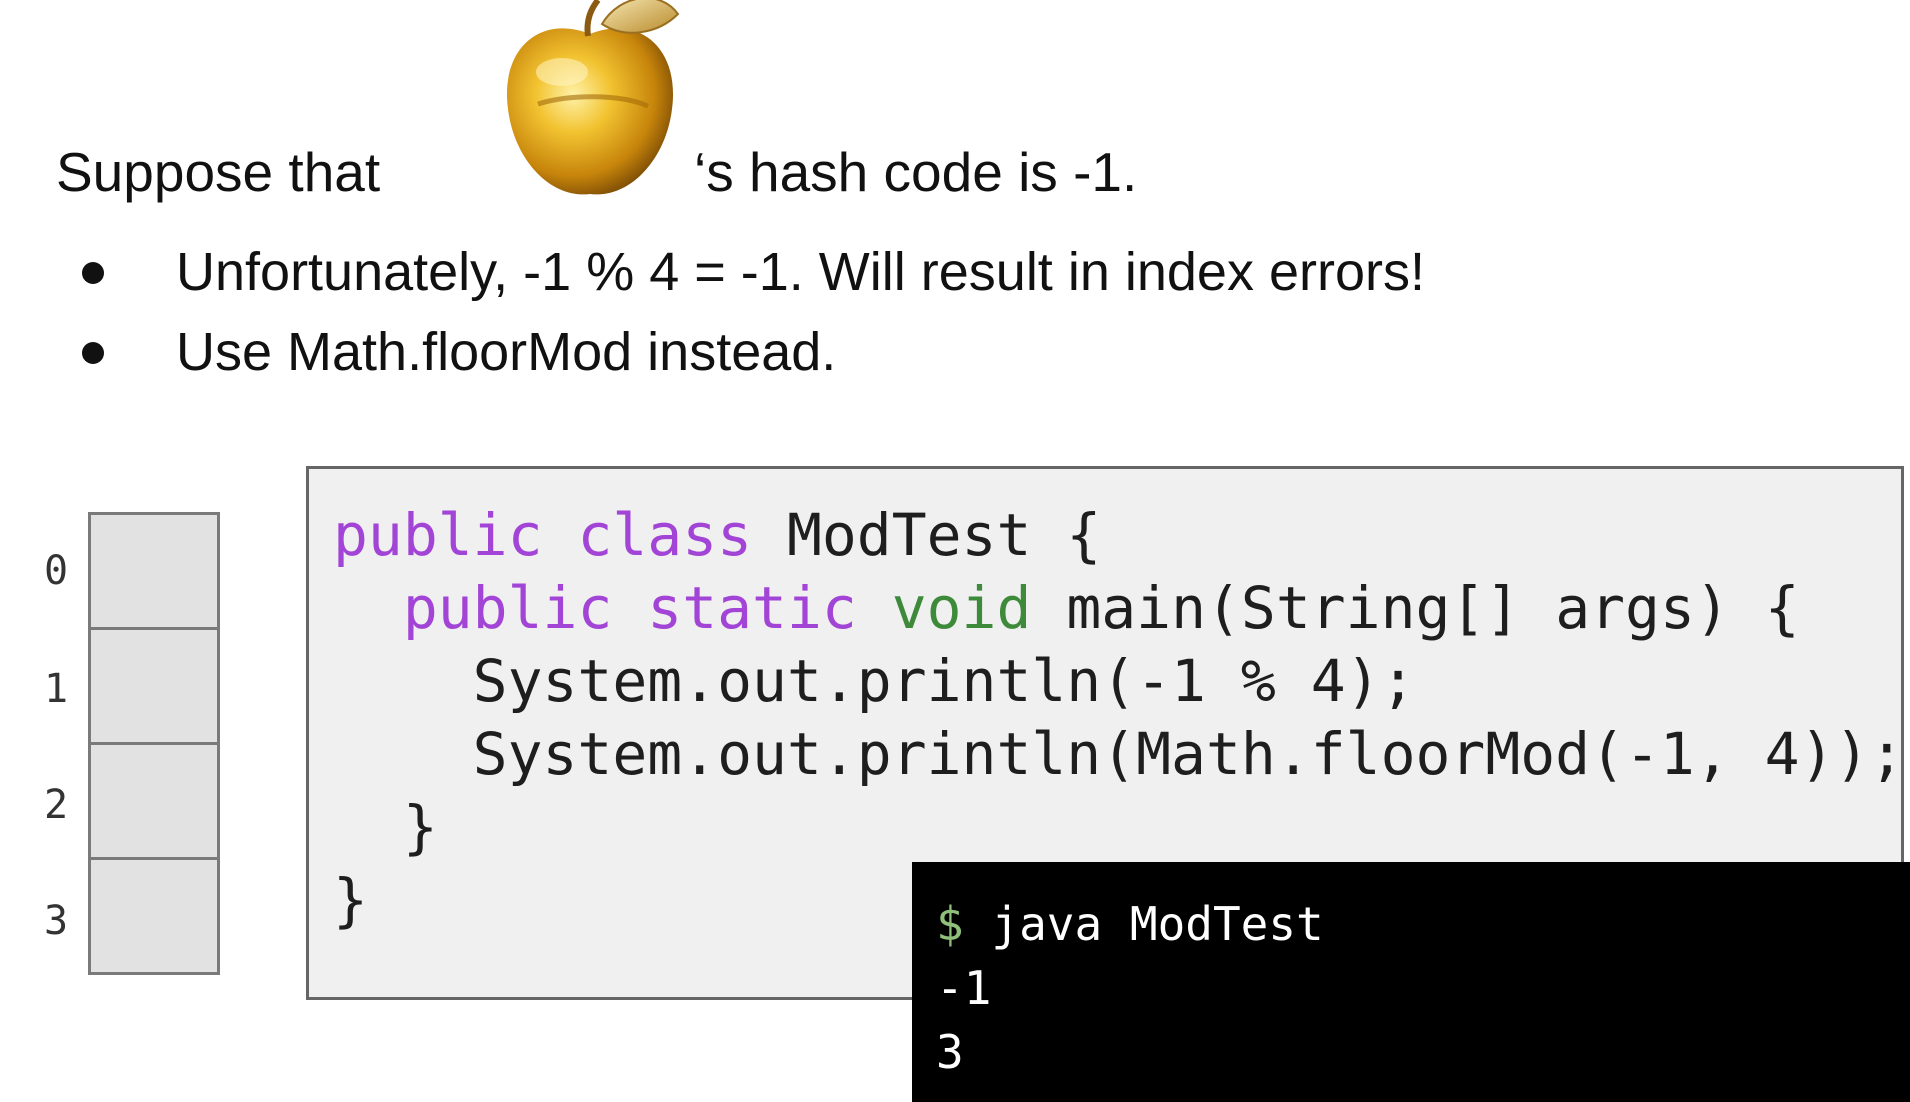 The width and height of the screenshot is (1910, 1102). I want to click on array-index-label: 3, so click(56, 921).